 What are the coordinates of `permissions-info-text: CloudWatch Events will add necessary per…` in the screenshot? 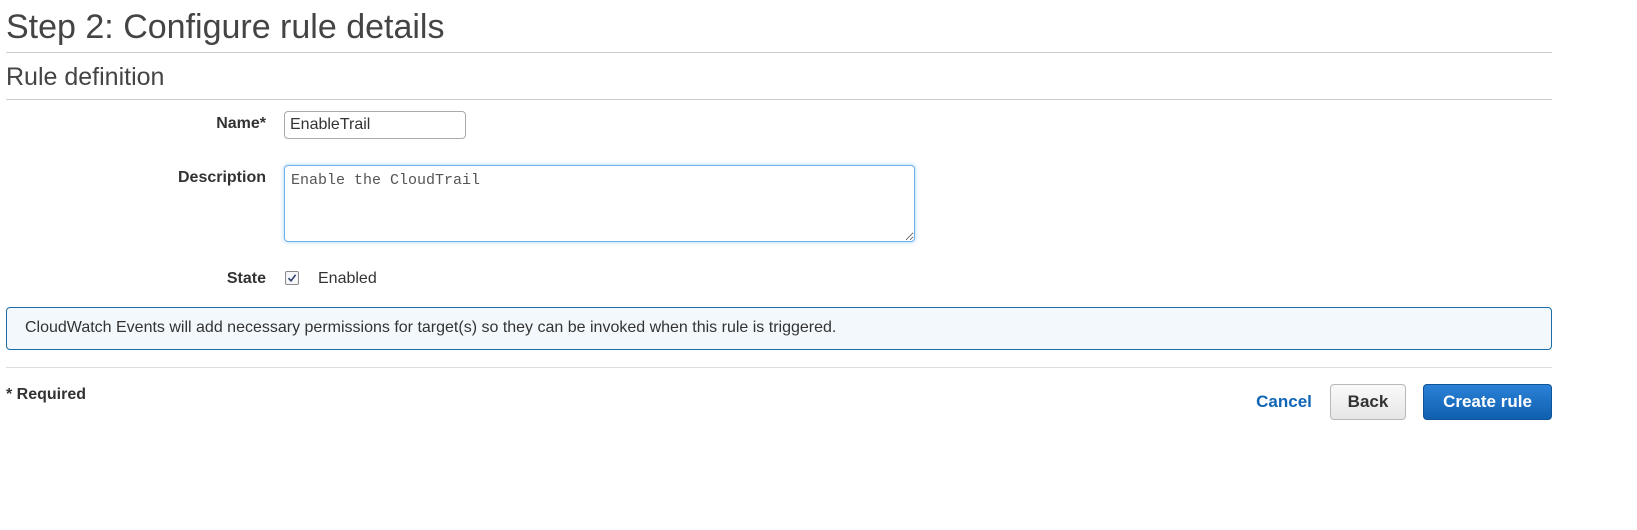 It's located at (431, 327).